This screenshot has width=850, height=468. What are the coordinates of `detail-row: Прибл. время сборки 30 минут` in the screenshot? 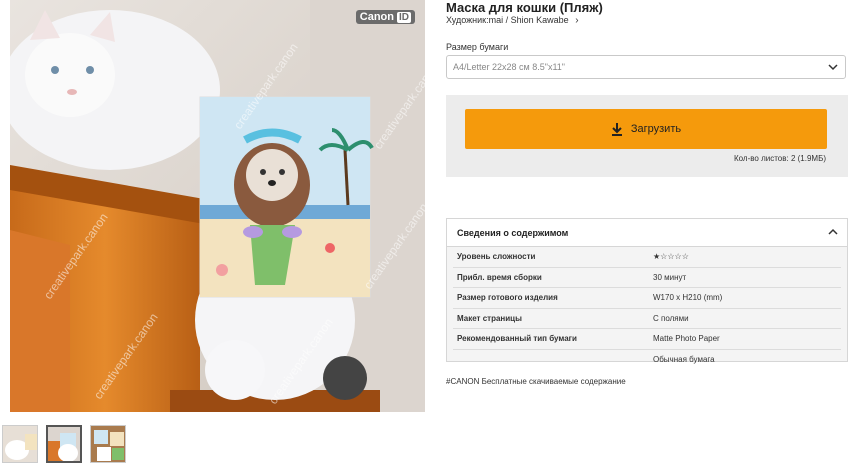 It's located at (647, 278).